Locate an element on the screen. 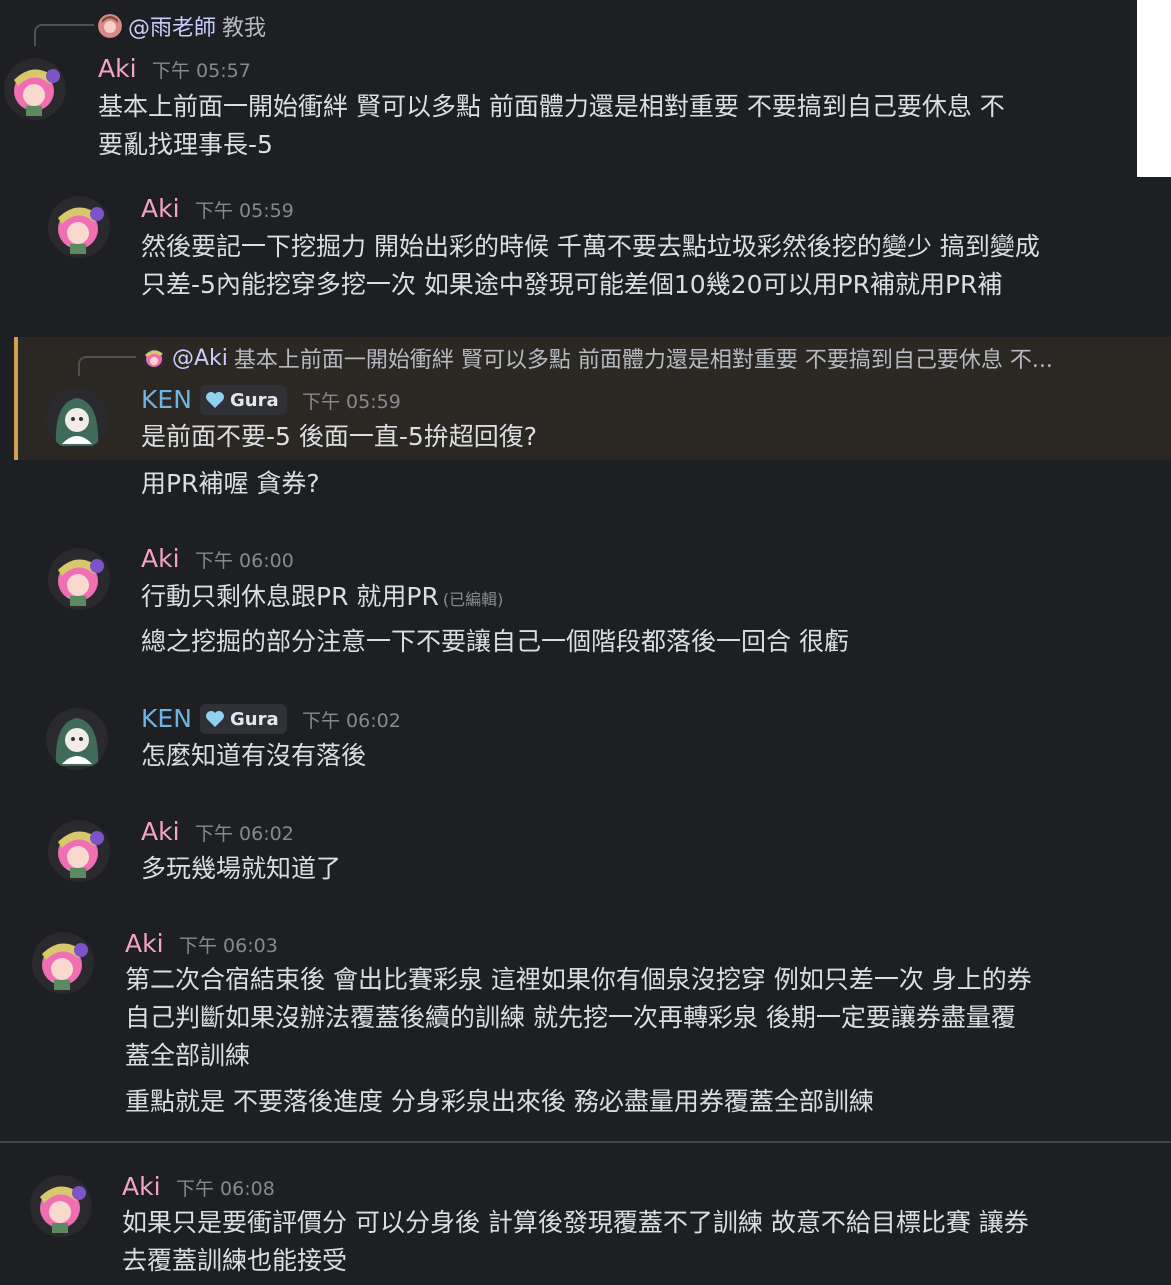  timestamp: 下午 06:03 is located at coordinates (228, 946).